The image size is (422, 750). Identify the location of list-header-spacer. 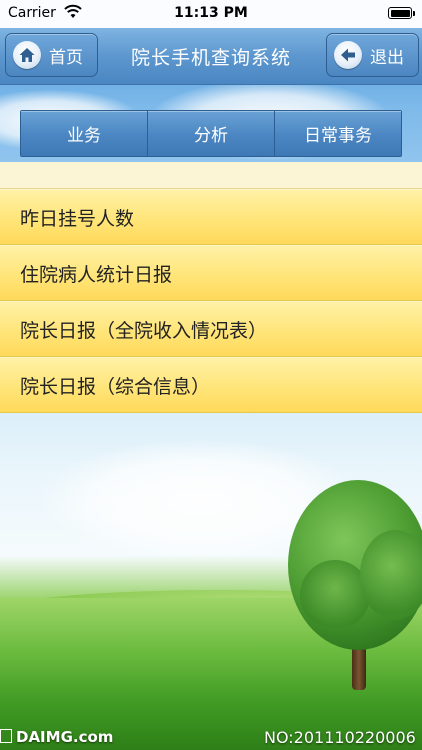
(211, 175).